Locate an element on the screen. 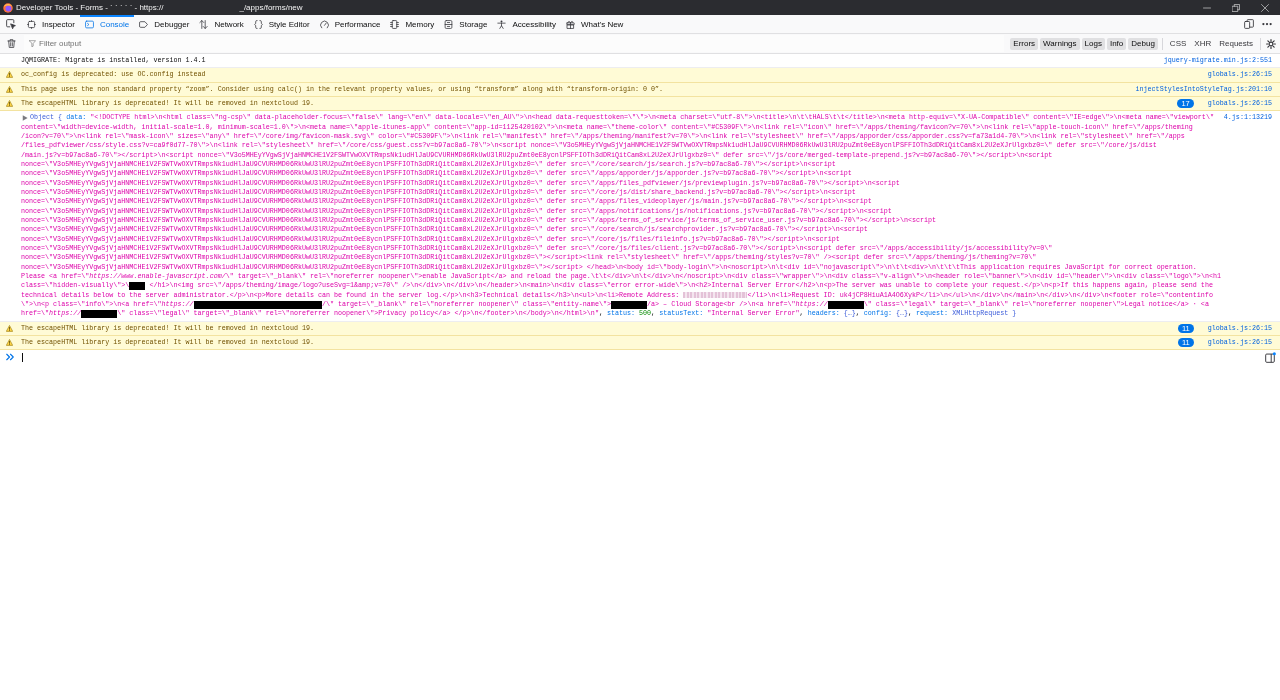 This screenshot has width=1280, height=700. devtools-tab: Memory is located at coordinates (412, 24).